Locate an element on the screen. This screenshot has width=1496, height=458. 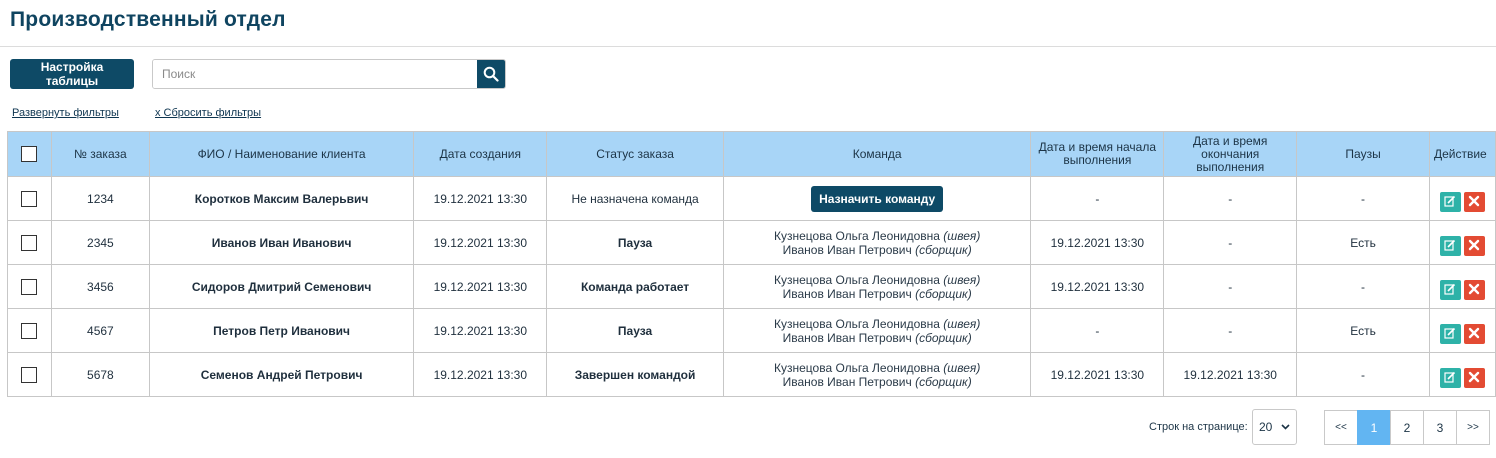
header-created: Дата создания is located at coordinates (480, 154).